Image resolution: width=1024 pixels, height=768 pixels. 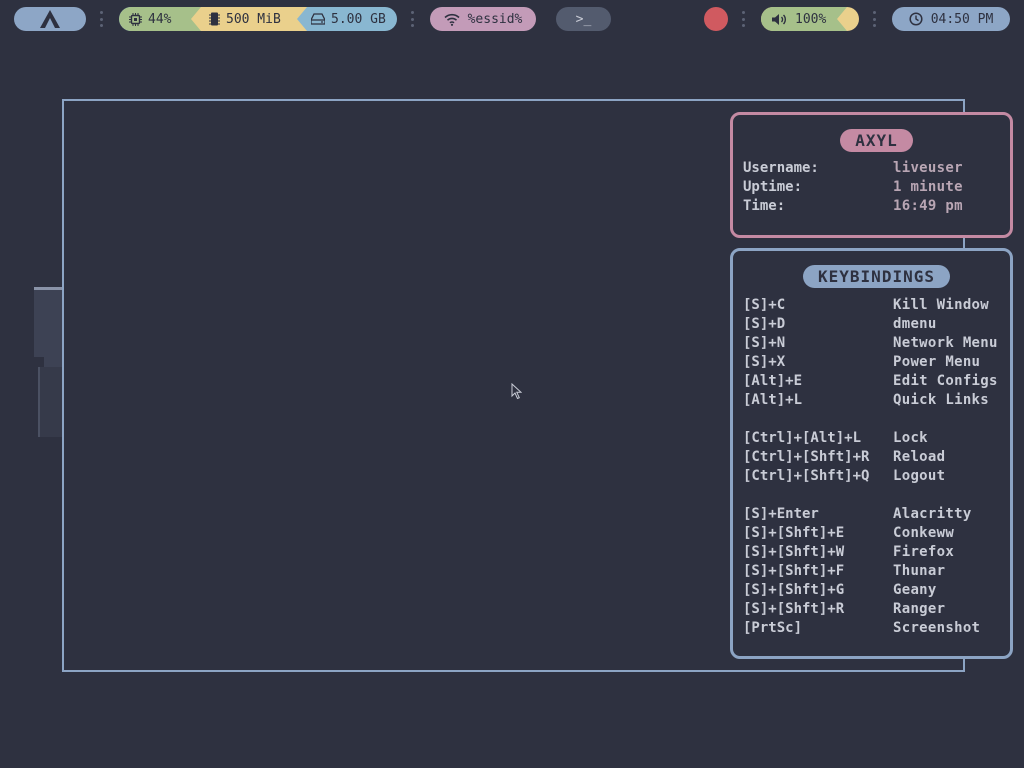 What do you see at coordinates (910, 437) in the screenshot?
I see `keybinding-action: Lock` at bounding box center [910, 437].